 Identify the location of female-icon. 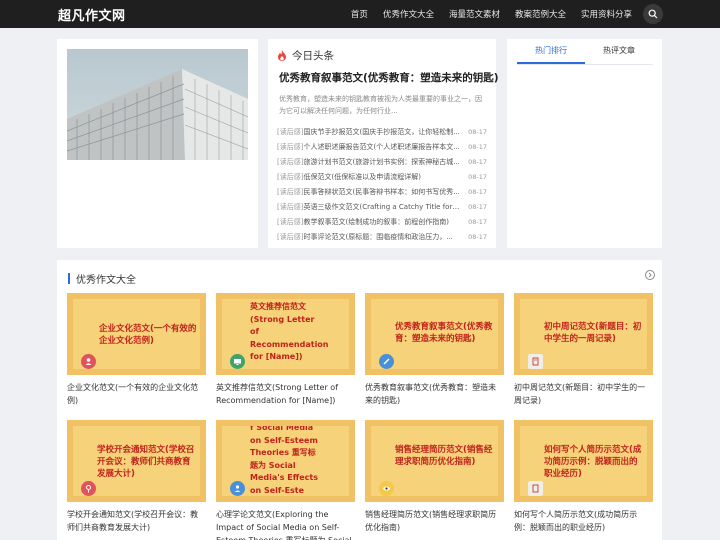
(88, 488).